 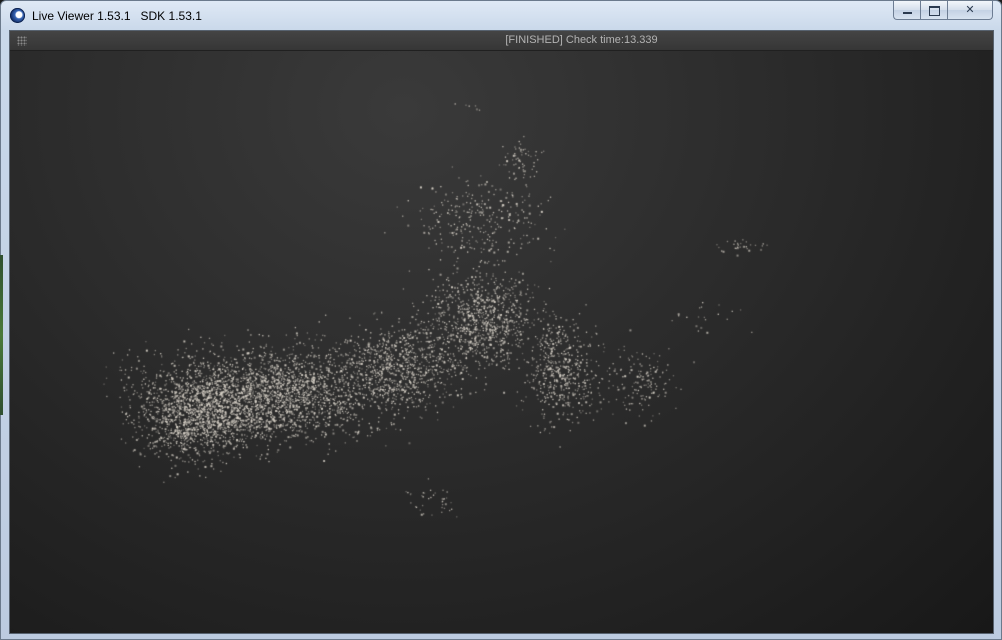 What do you see at coordinates (906, 10) in the screenshot?
I see `minimize-button` at bounding box center [906, 10].